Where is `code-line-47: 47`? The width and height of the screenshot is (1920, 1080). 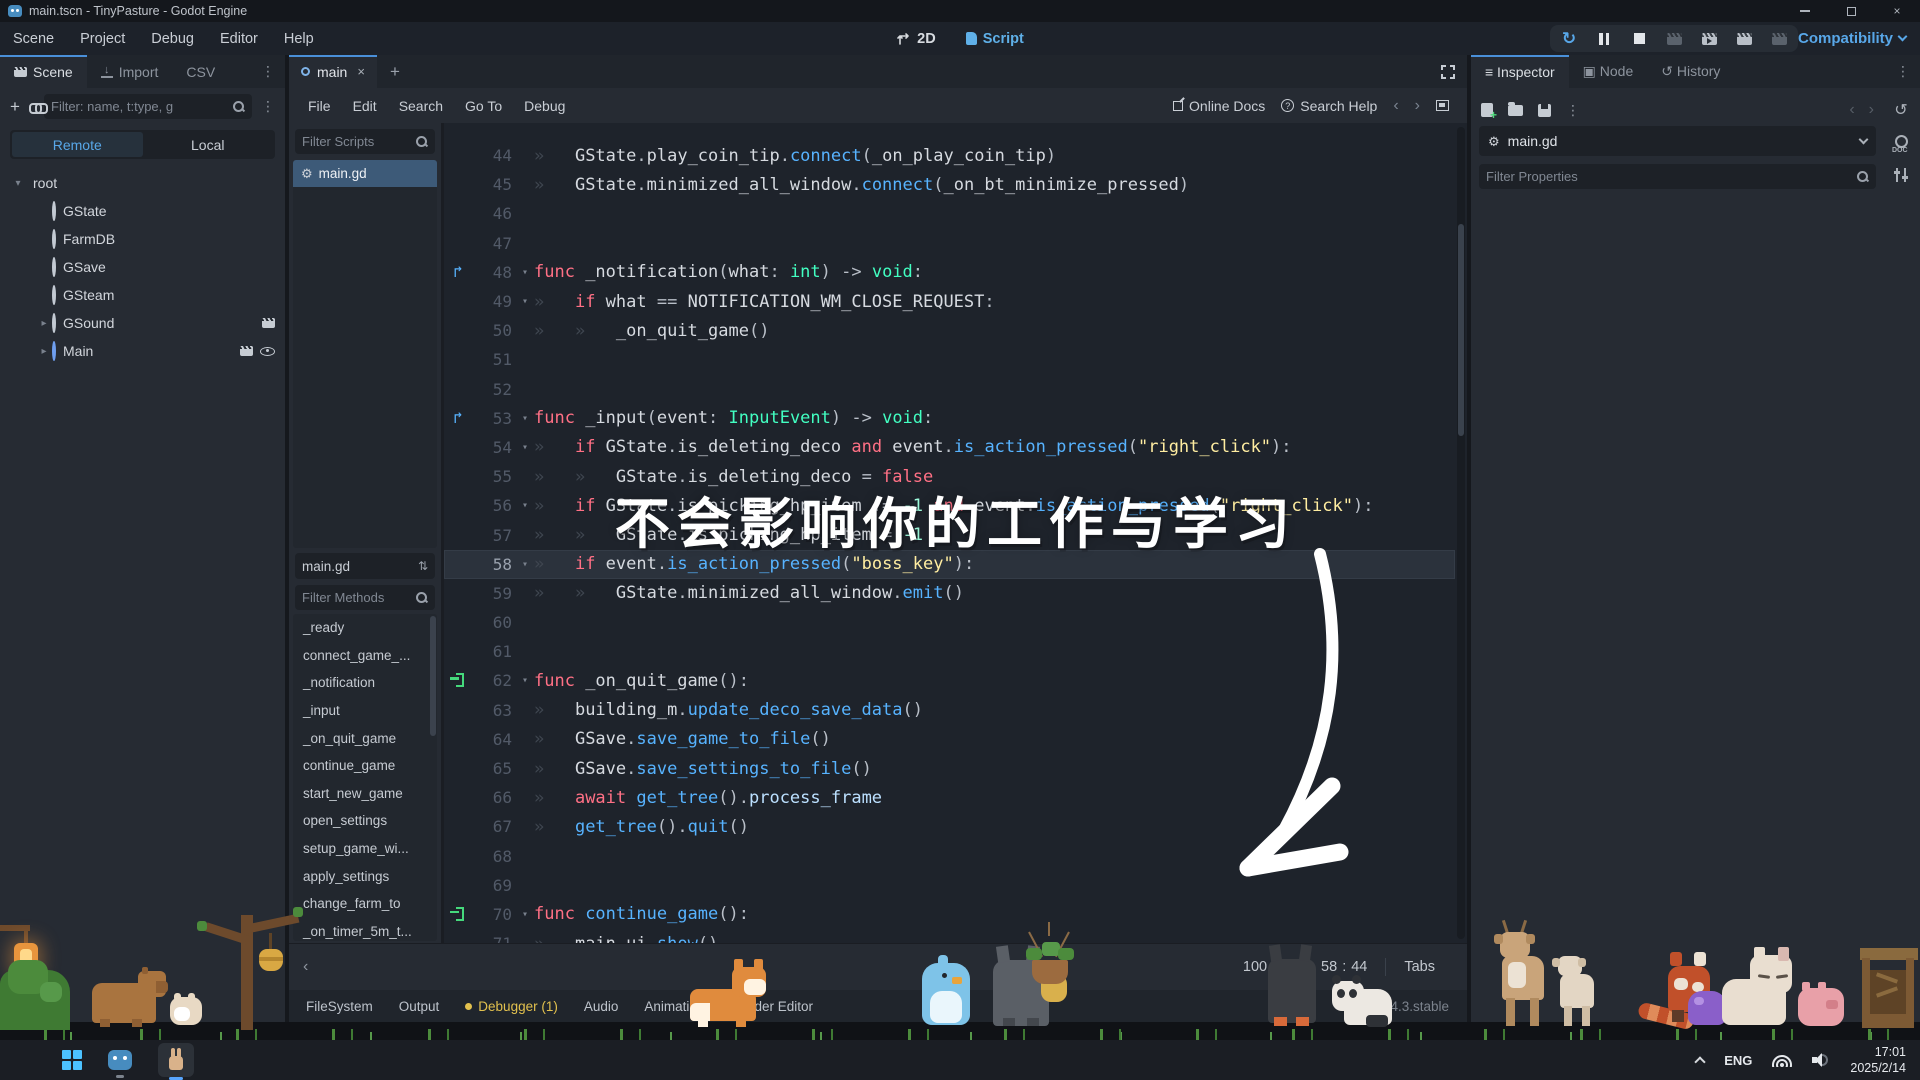 code-line-47: 47 is located at coordinates (949, 243).